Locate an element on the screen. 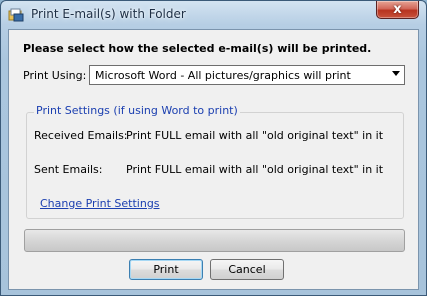 Image resolution: width=427 pixels, height=296 pixels. print-using-label: Print Using: is located at coordinates (55, 75).